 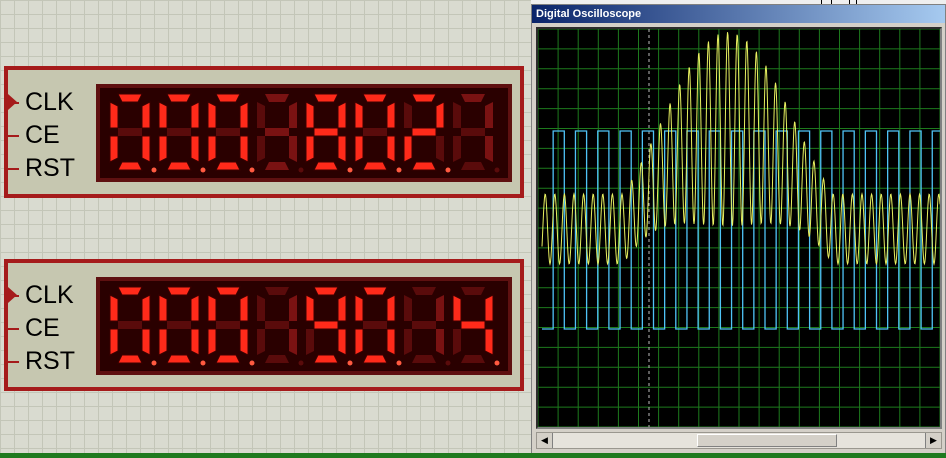 What do you see at coordinates (933, 440) in the screenshot?
I see `arrow-right-icon: ▶` at bounding box center [933, 440].